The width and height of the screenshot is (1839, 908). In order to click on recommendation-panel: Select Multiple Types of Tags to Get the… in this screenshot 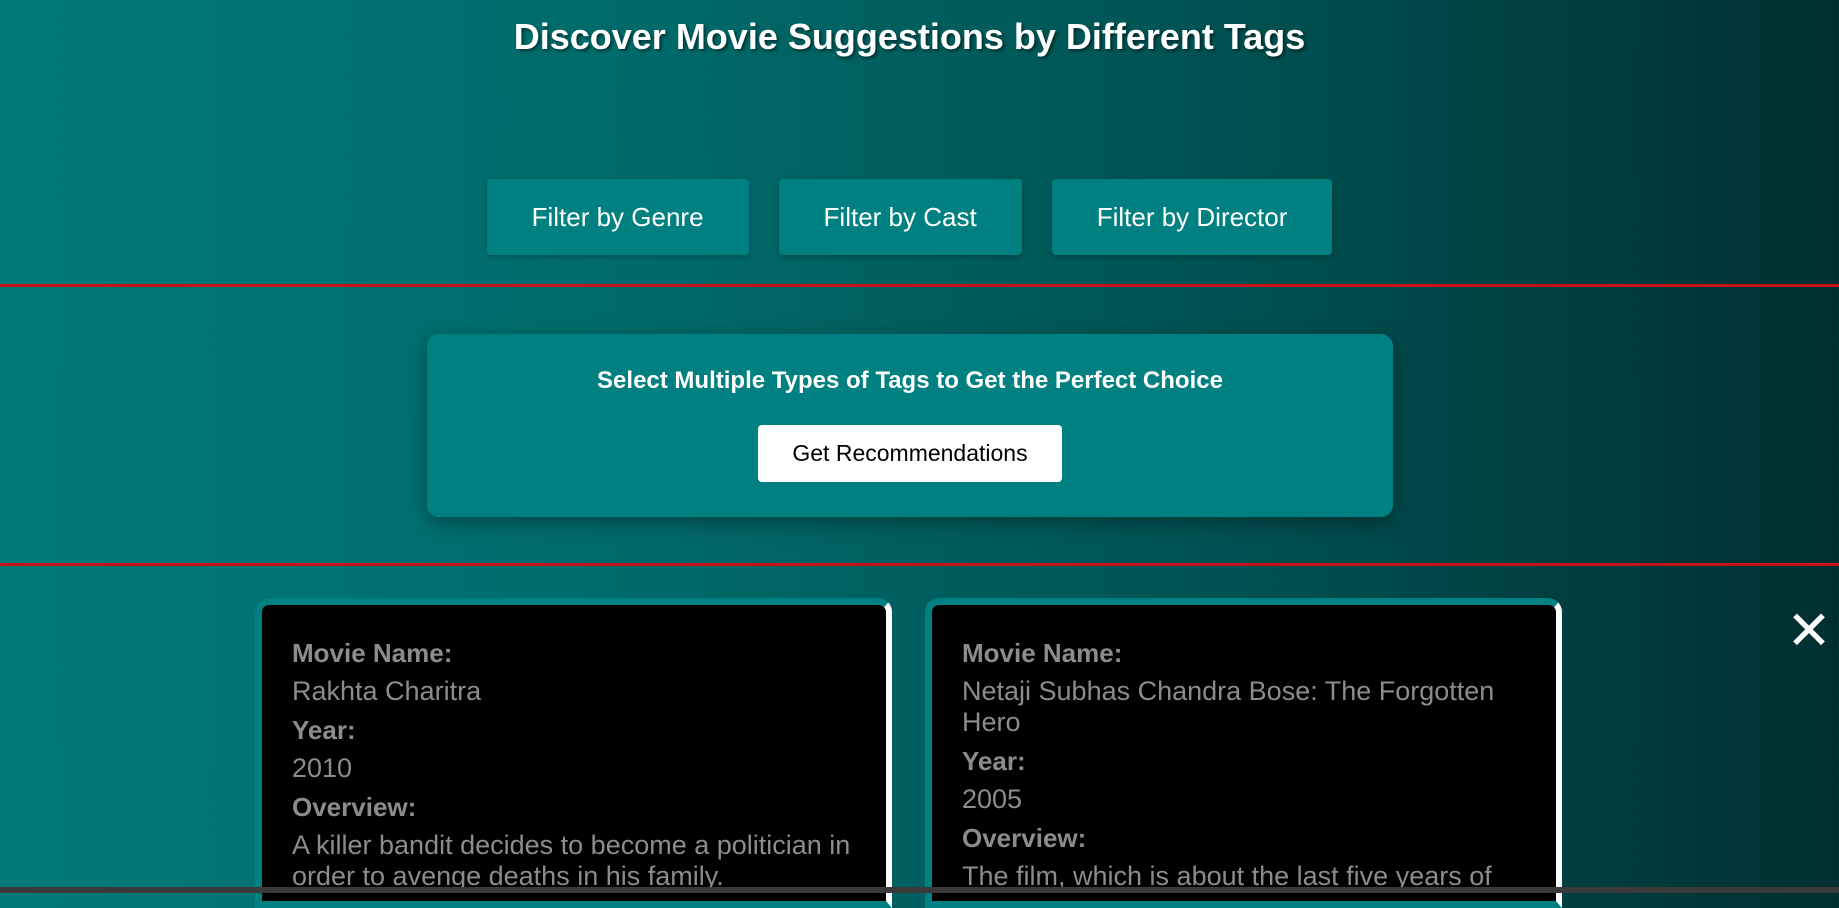, I will do `click(910, 425)`.